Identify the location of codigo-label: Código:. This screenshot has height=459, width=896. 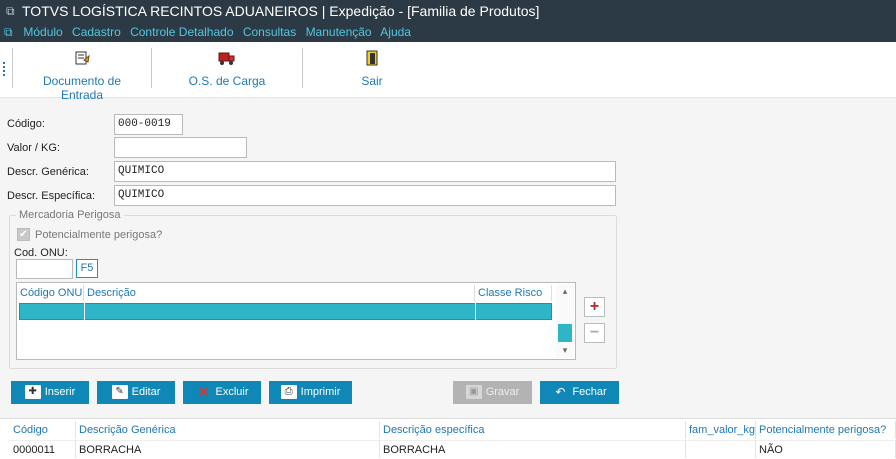
(26, 124).